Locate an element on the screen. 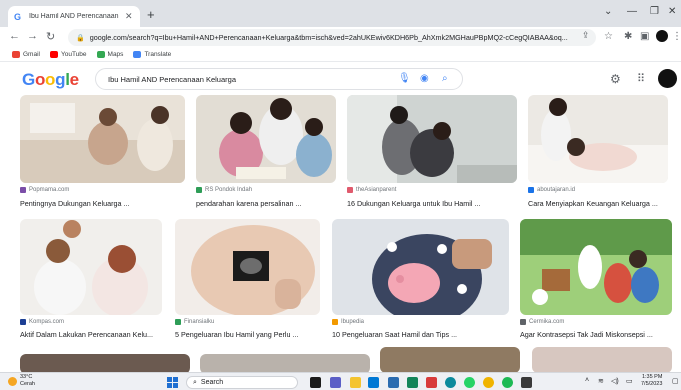 The image size is (681, 390). clock: 1:35 PM 7/5/2023 is located at coordinates (651, 381).